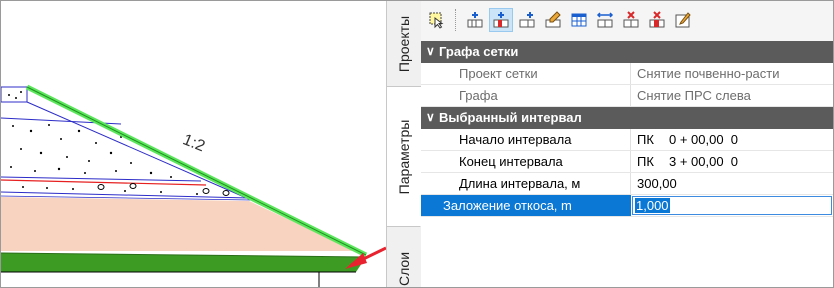  What do you see at coordinates (732, 73) in the screenshot?
I see `property-value: Снятие почвенно-расти` at bounding box center [732, 73].